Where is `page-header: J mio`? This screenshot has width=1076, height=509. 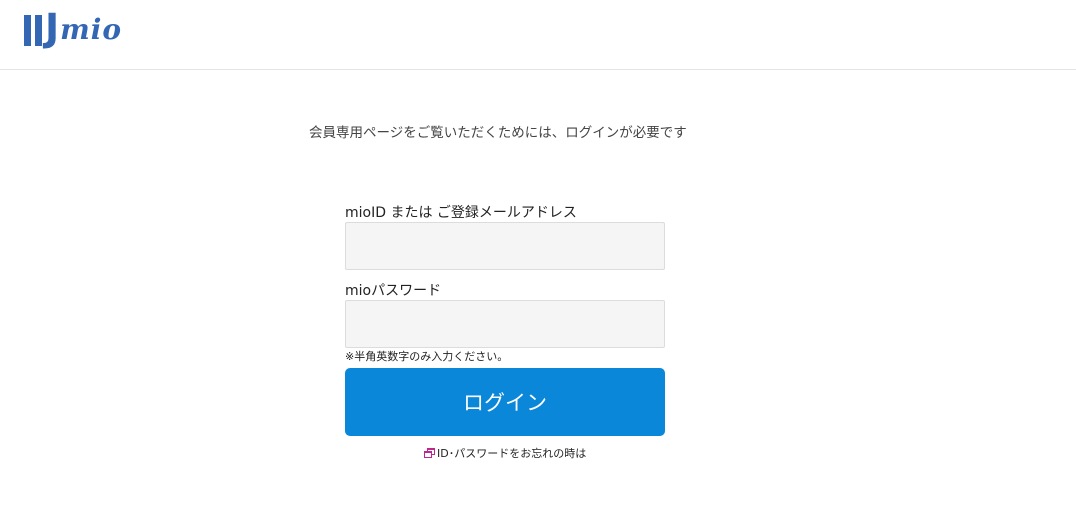 page-header: J mio is located at coordinates (538, 35).